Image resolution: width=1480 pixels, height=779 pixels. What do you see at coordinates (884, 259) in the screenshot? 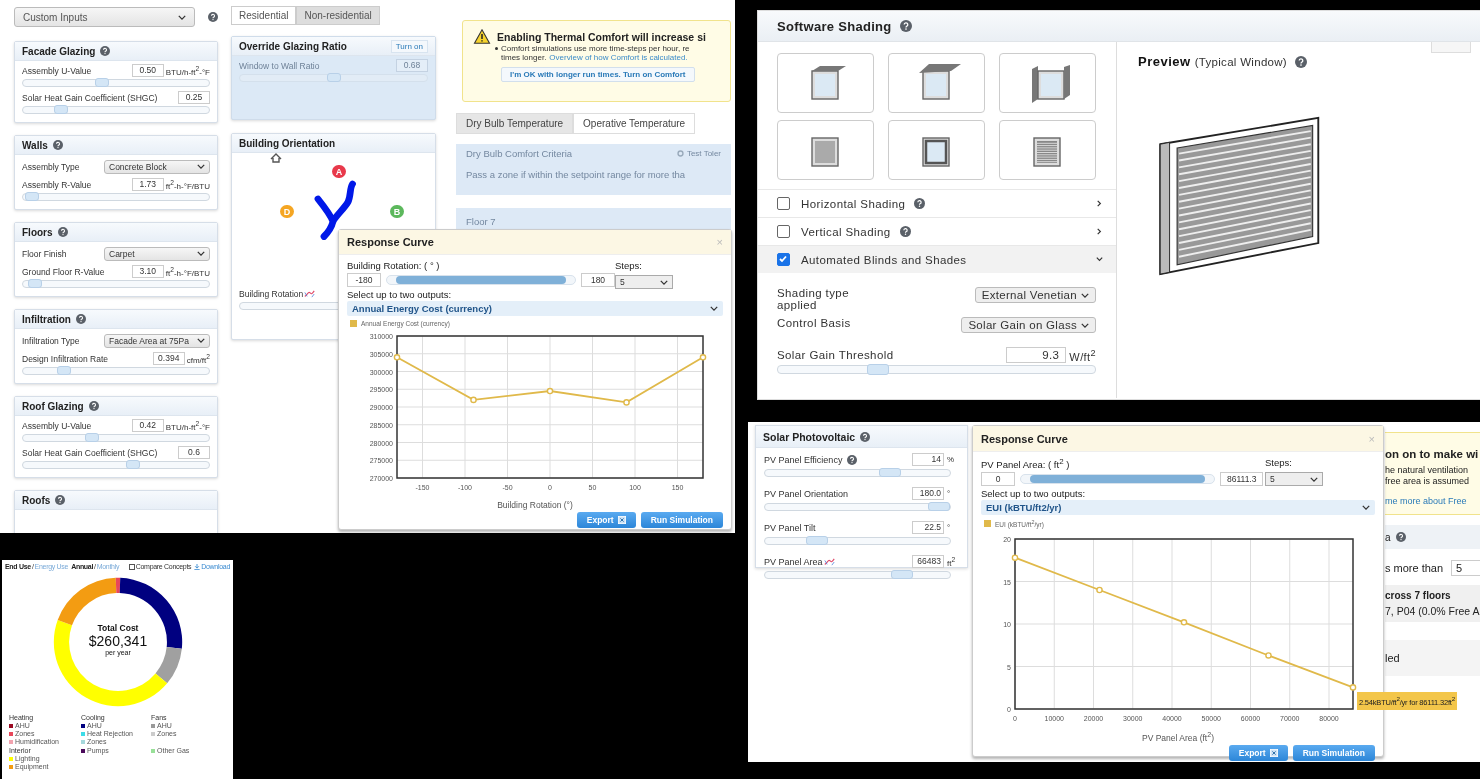
I see `option-label: Automated Blinds and Shades` at bounding box center [884, 259].